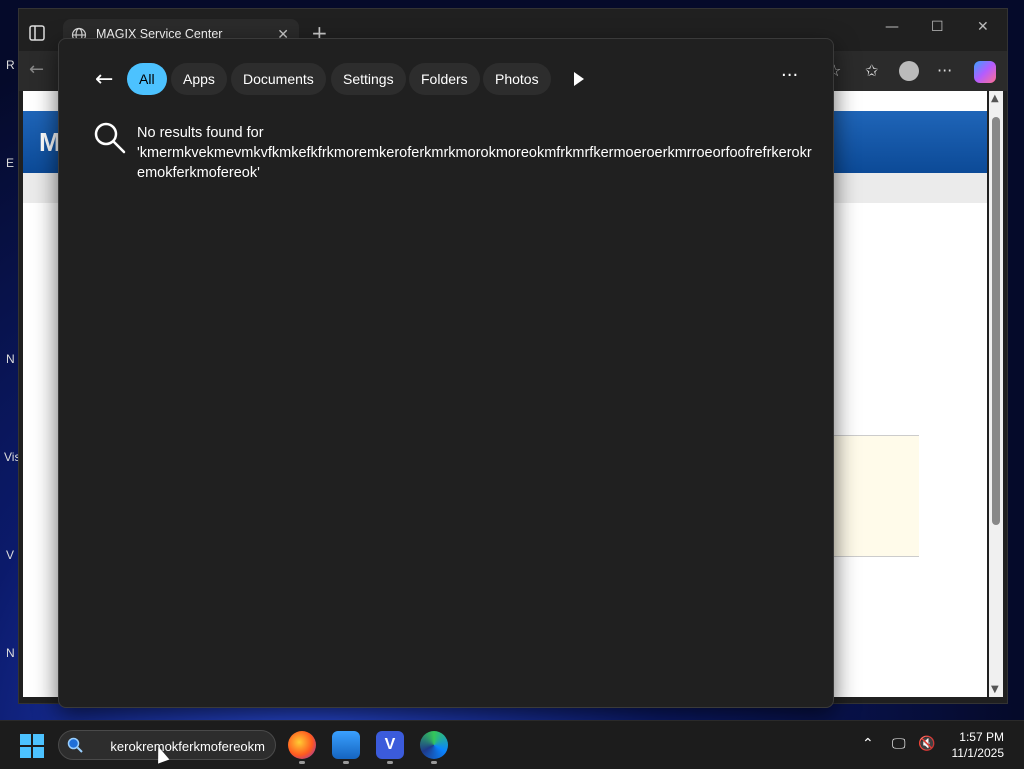 The height and width of the screenshot is (769, 1024). I want to click on v-app-icon: V, so click(390, 745).